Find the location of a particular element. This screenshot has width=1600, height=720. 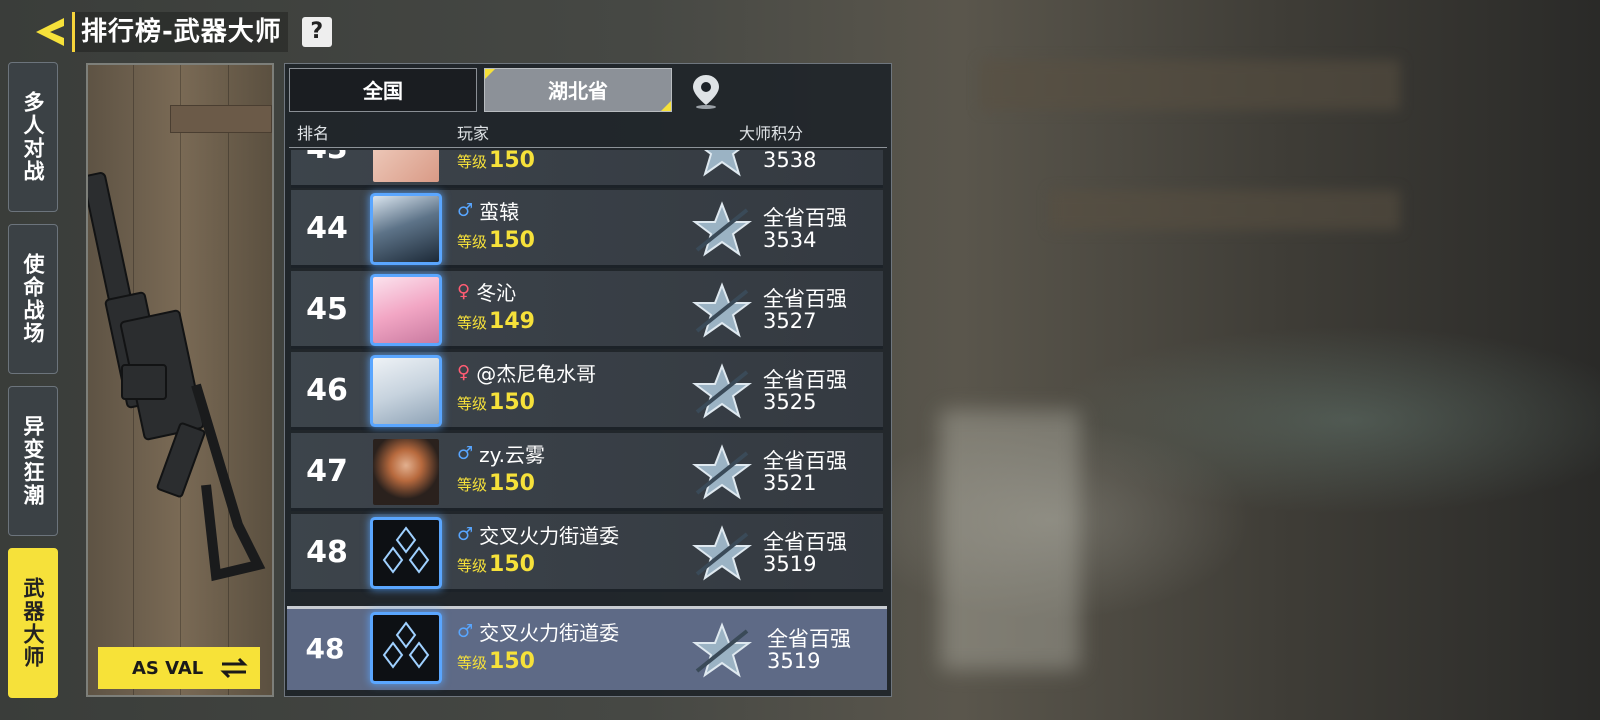

column-player: 玩家 is located at coordinates (473, 133).